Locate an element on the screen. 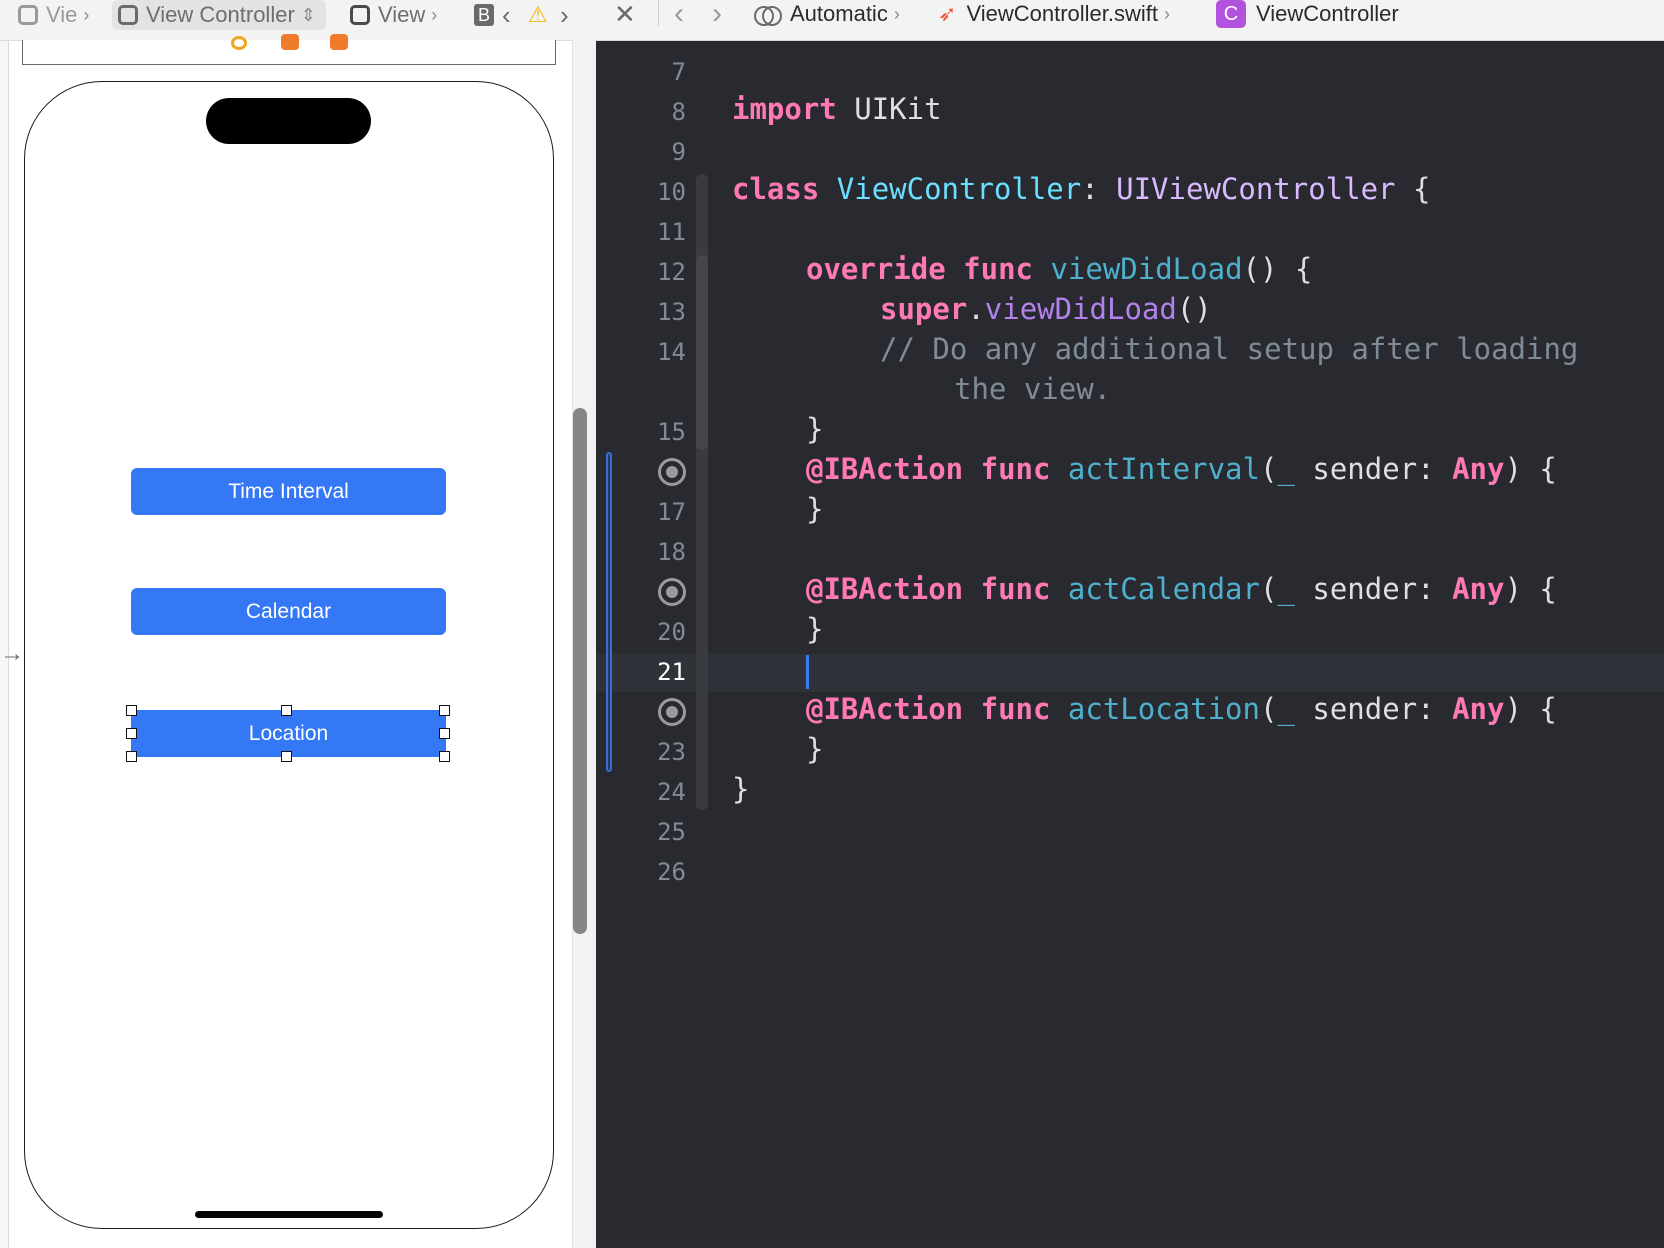 The image size is (1664, 1248). breadcrumb-label: View is located at coordinates (402, 14).